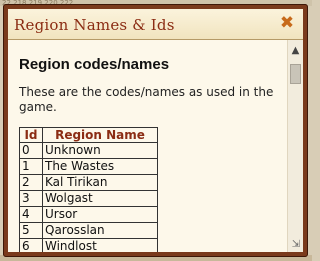  Describe the element at coordinates (31, 135) in the screenshot. I see `column-header-id: Id` at that location.